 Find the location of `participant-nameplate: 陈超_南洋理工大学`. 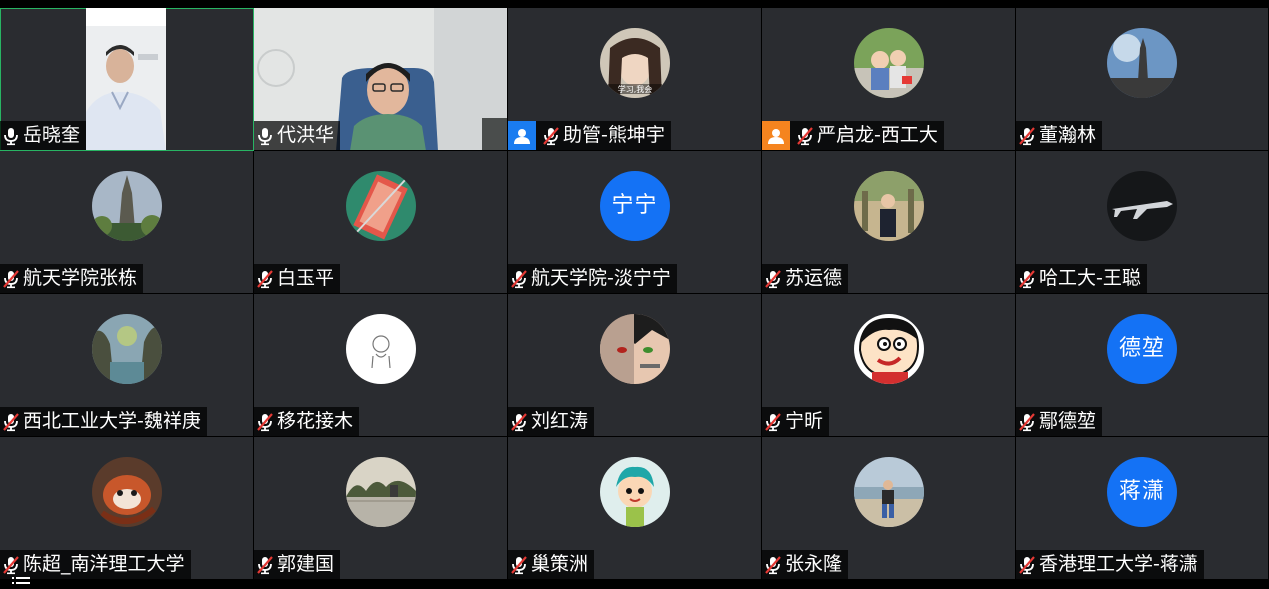

participant-nameplate: 陈超_南洋理工大学 is located at coordinates (95, 564).